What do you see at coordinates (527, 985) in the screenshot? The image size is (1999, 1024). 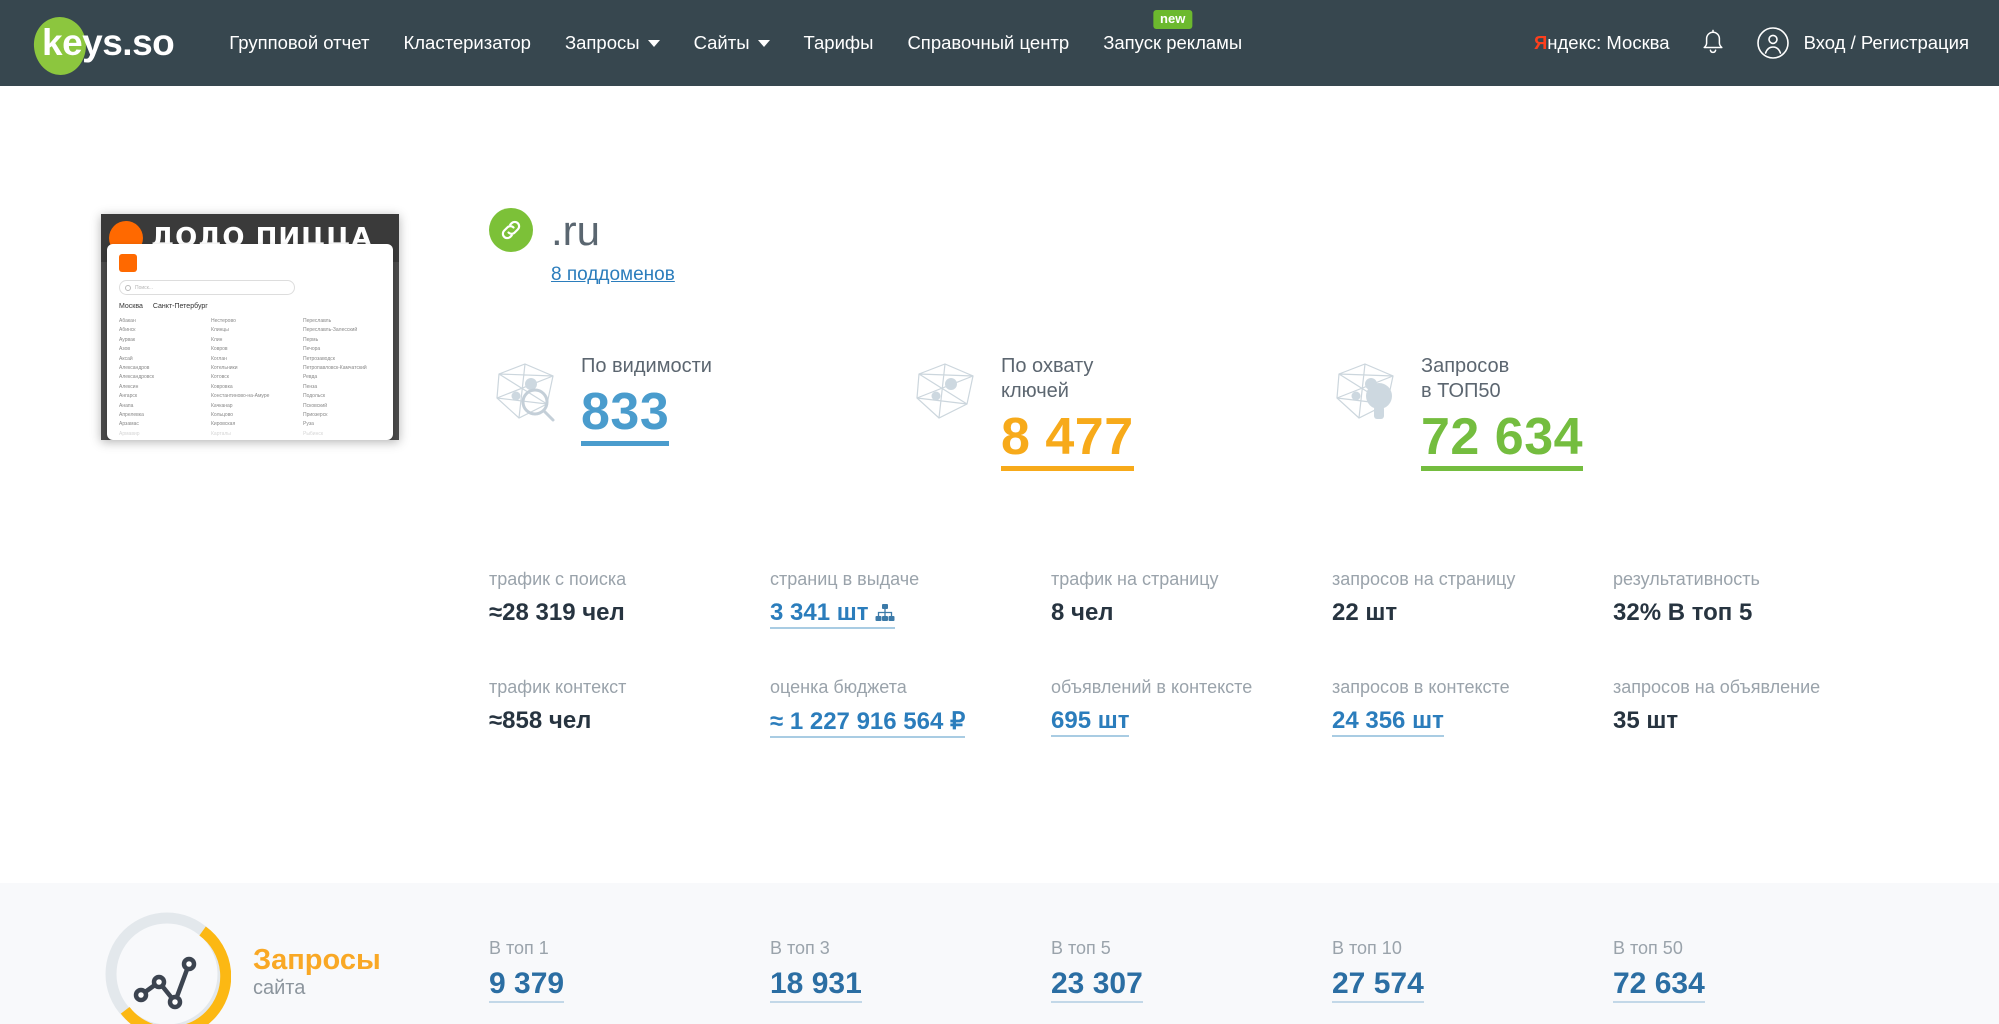 I see `top-value: 9 379` at bounding box center [527, 985].